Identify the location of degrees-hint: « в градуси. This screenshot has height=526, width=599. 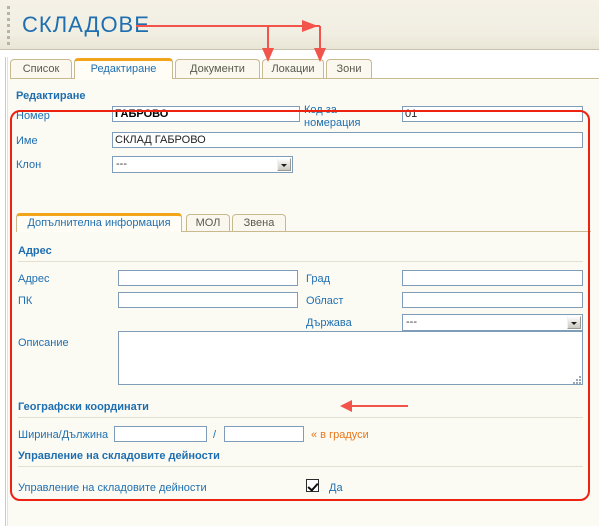
(340, 435).